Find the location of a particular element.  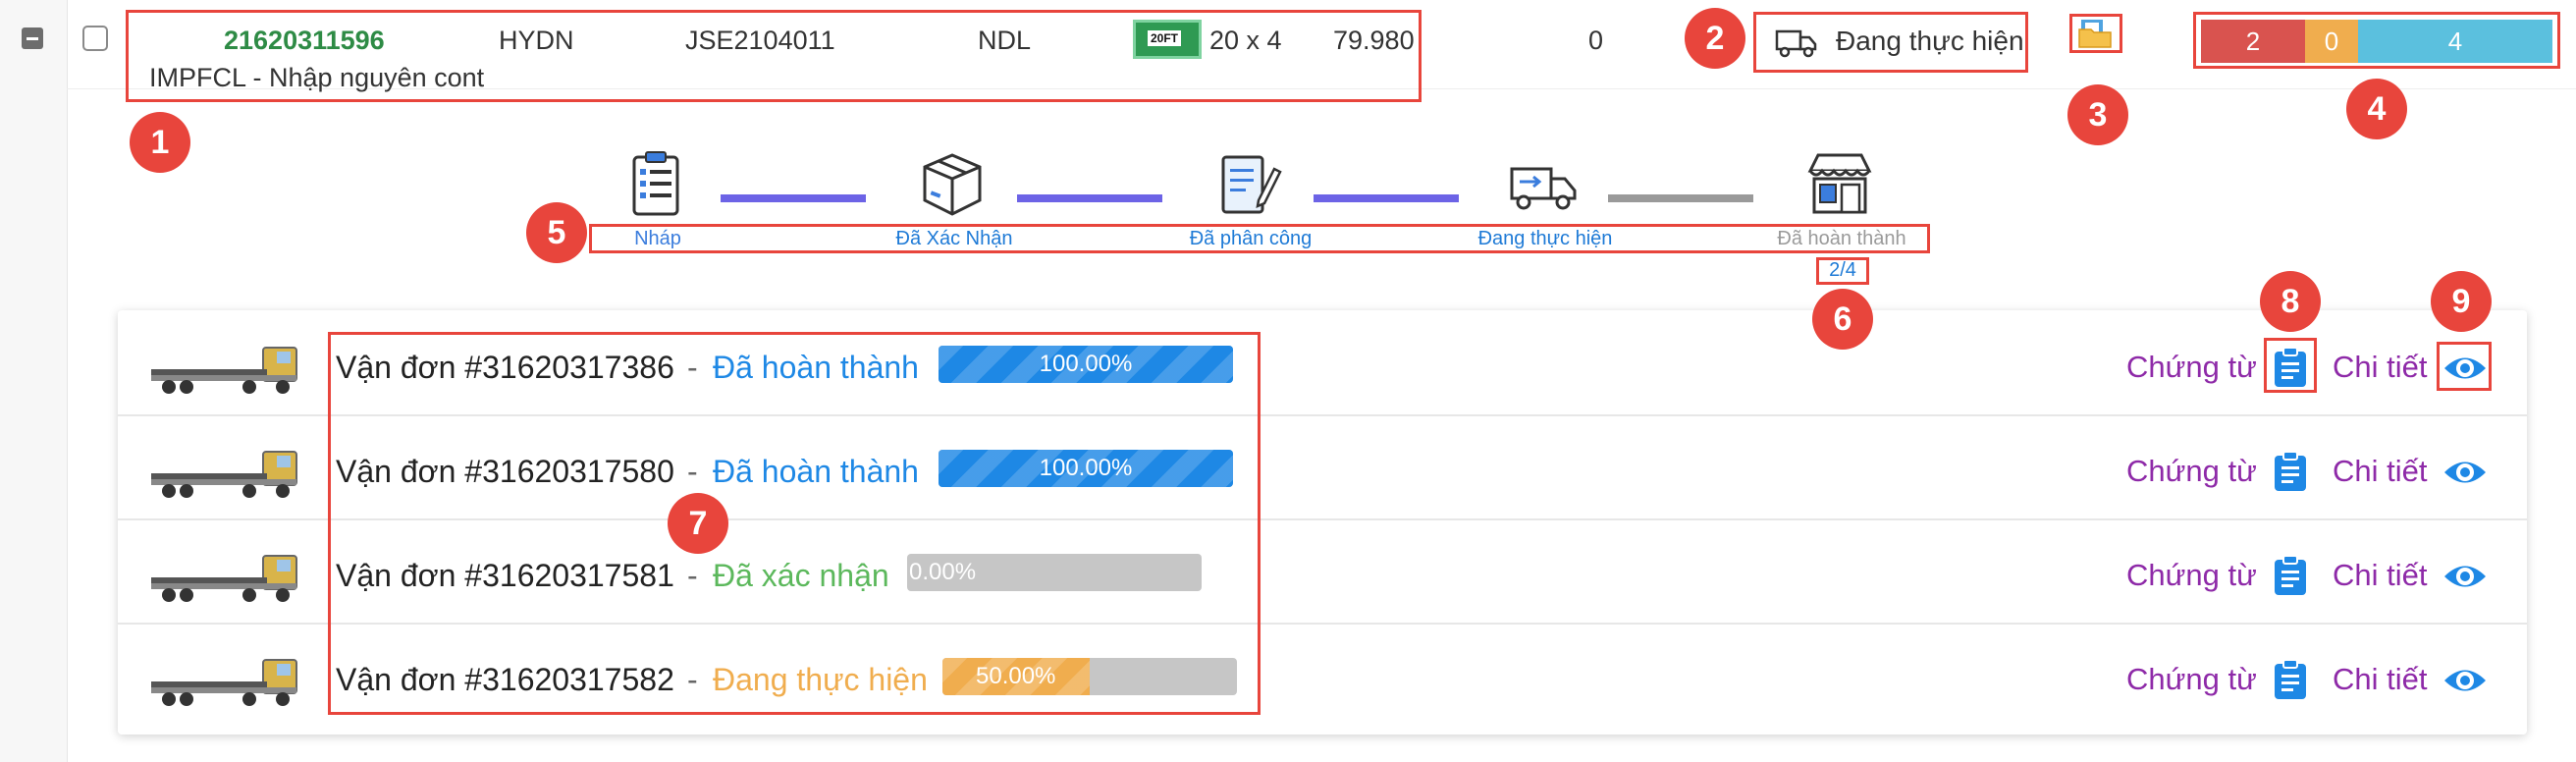

step-label-confirmed: Đã Xác Nhận is located at coordinates (954, 238).